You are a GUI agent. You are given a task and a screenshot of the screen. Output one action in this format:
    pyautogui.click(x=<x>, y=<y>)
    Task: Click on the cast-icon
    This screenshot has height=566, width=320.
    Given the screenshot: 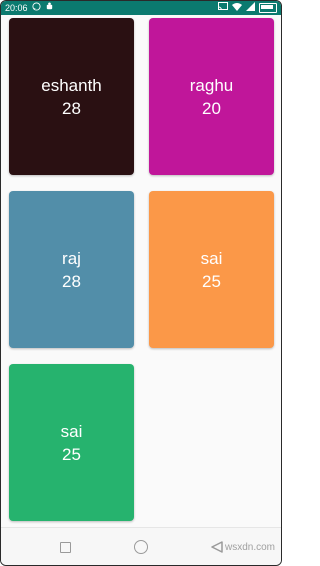 What is the action you would take?
    pyautogui.click(x=223, y=8)
    